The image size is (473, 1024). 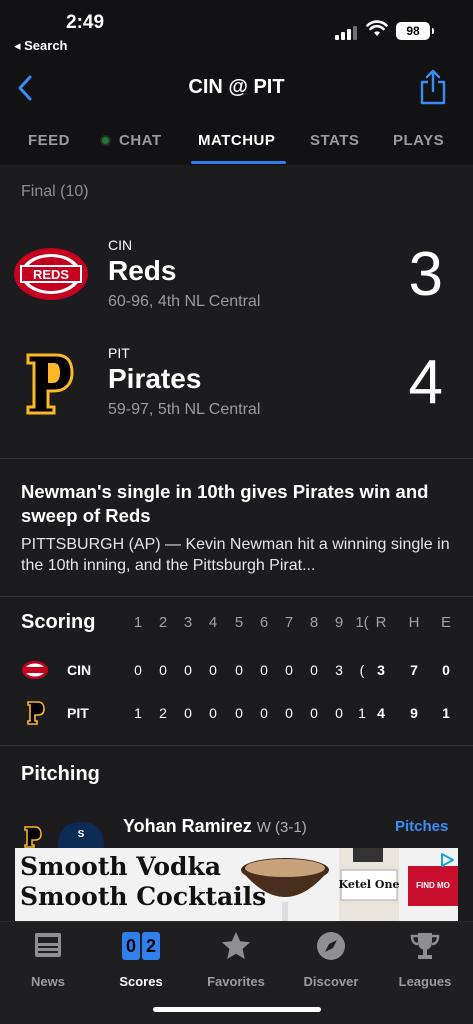 I want to click on ketel-one-bottle-image: Ketel One, so click(x=369, y=884).